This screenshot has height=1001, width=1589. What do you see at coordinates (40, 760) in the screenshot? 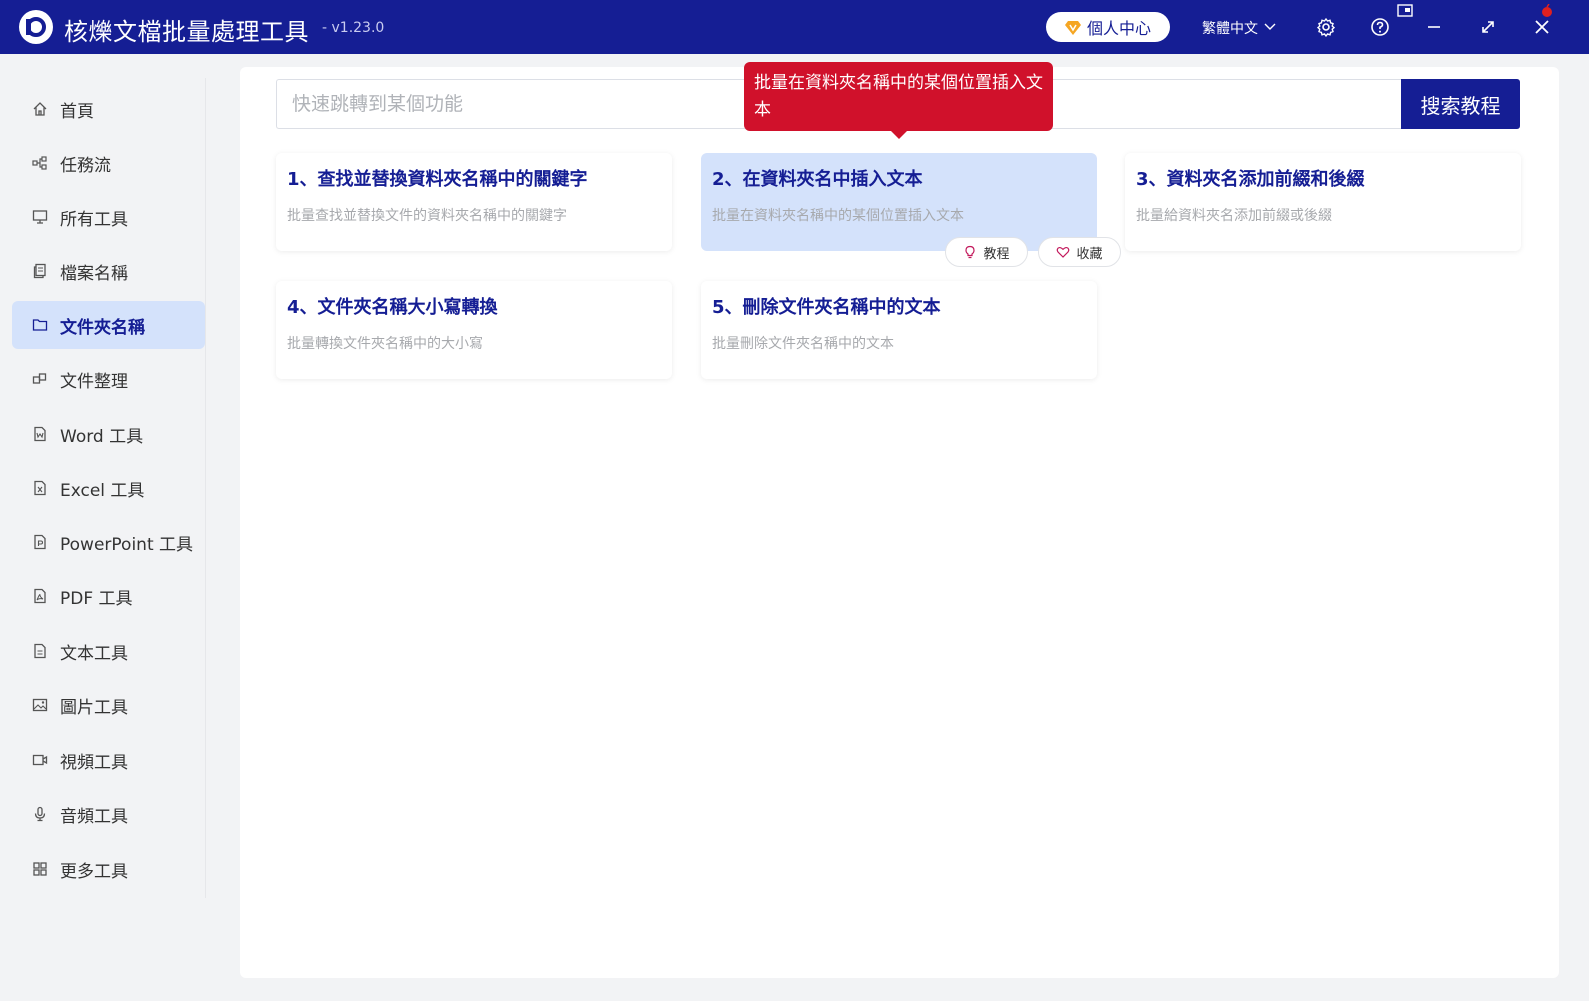
I see `video-icon` at bounding box center [40, 760].